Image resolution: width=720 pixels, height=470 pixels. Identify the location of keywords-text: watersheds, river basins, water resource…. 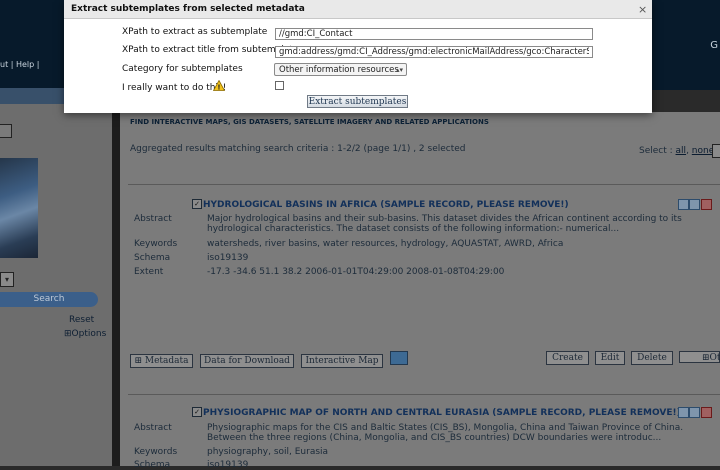
(385, 244).